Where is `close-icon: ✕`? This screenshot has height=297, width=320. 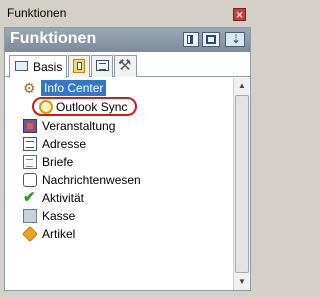
close-icon: ✕ is located at coordinates (239, 14).